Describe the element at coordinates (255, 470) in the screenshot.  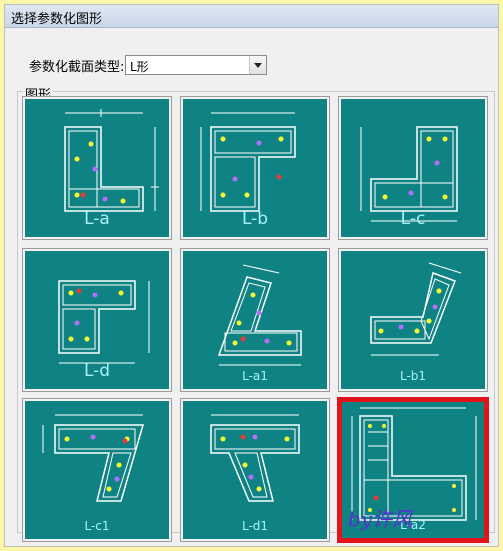
I see `shape-tile-l-d1: L-d1` at that location.